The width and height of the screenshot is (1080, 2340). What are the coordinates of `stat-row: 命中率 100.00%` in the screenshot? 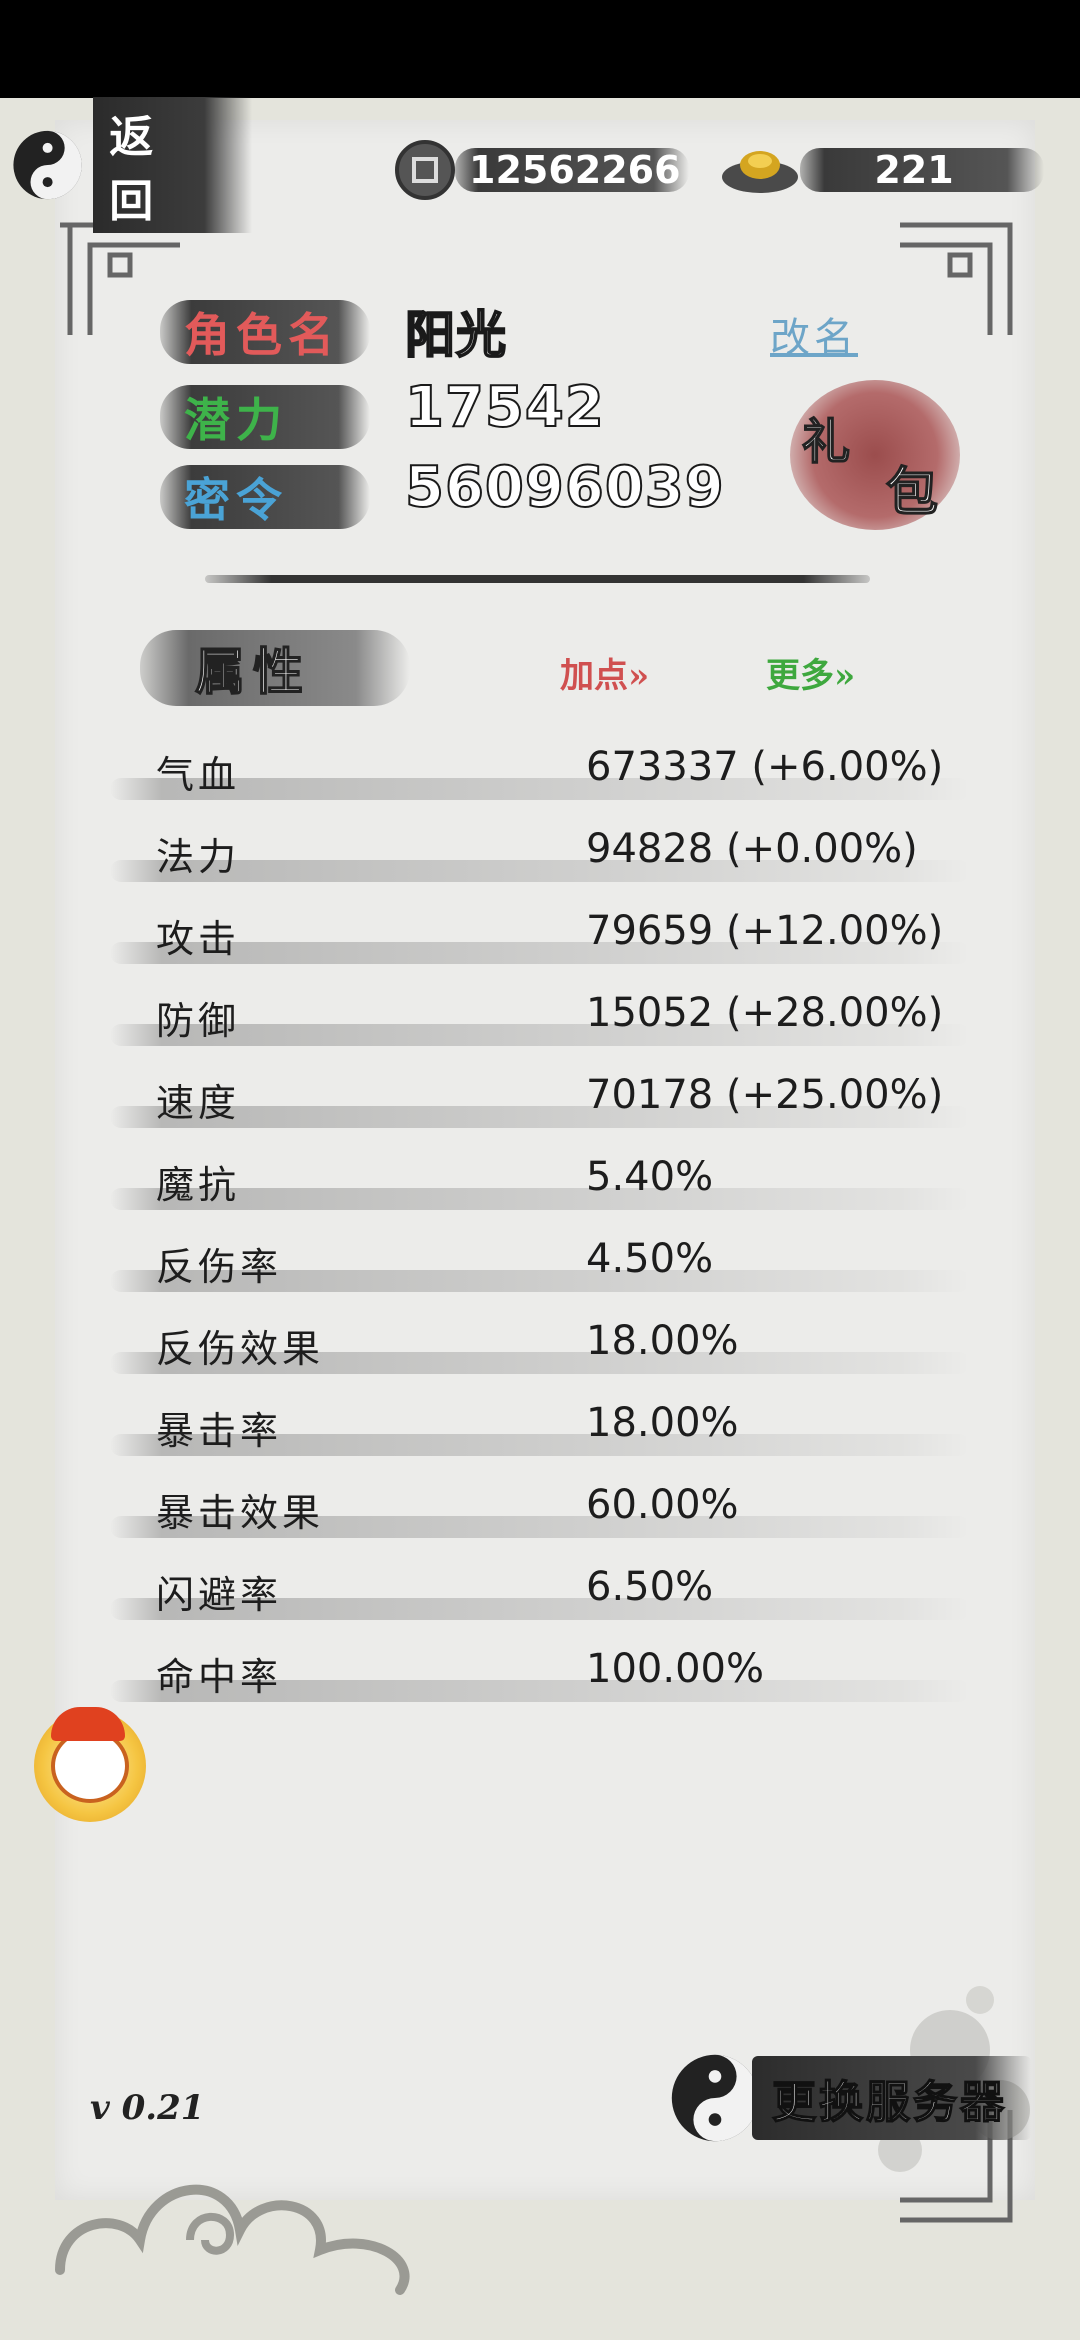 It's located at (540, 1677).